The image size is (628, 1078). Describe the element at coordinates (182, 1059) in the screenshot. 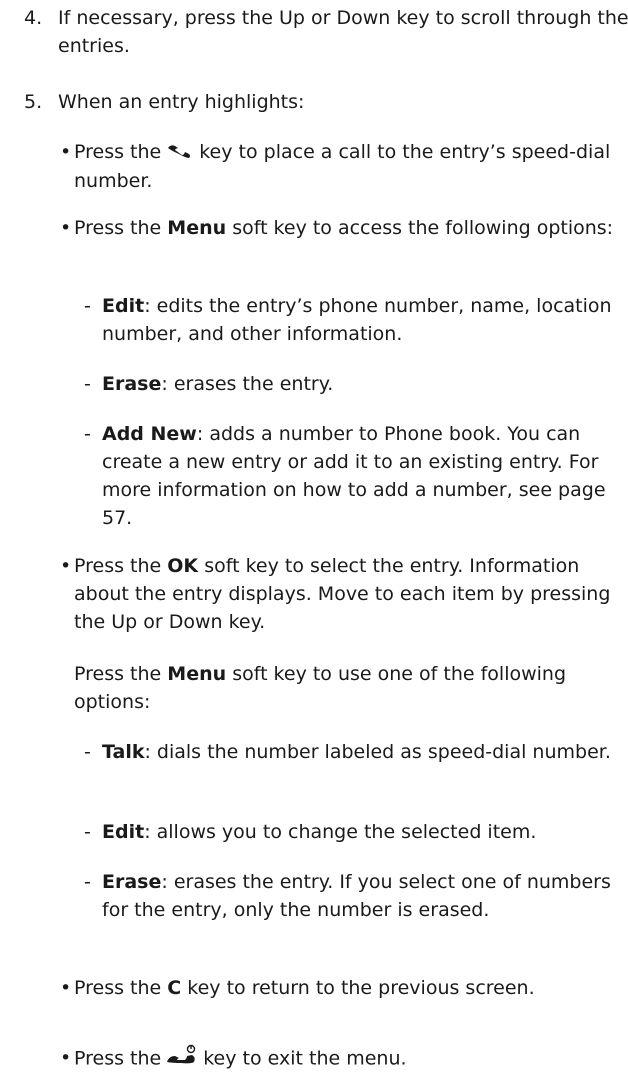

I see `end-key-icon` at that location.